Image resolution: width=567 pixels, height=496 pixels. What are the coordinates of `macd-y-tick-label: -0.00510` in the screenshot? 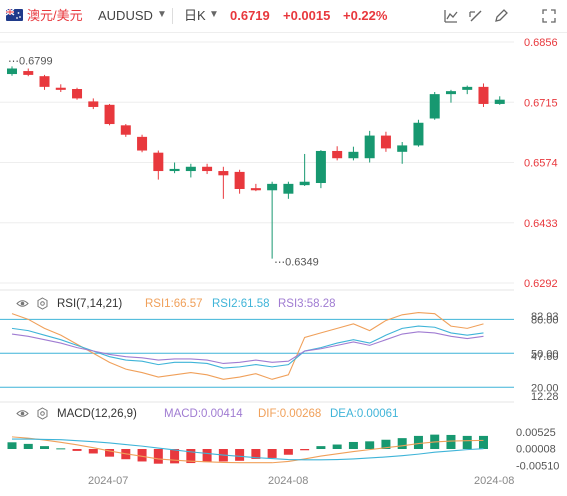 It's located at (537, 466).